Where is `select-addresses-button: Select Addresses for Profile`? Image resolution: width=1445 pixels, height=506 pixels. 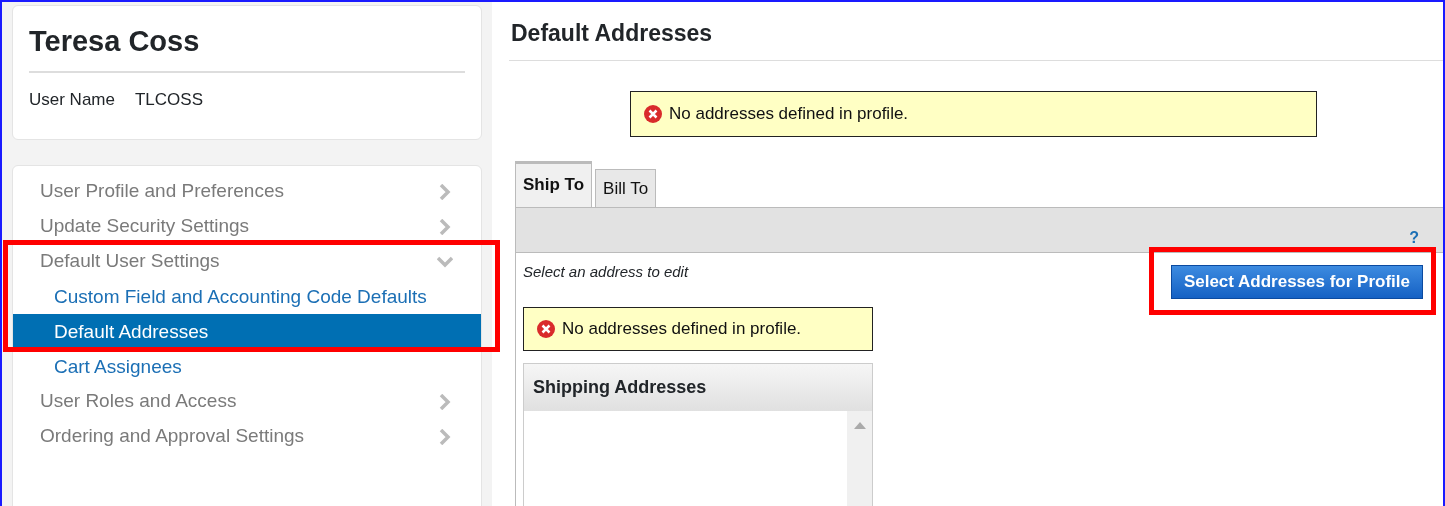
select-addresses-button: Select Addresses for Profile is located at coordinates (1296, 282).